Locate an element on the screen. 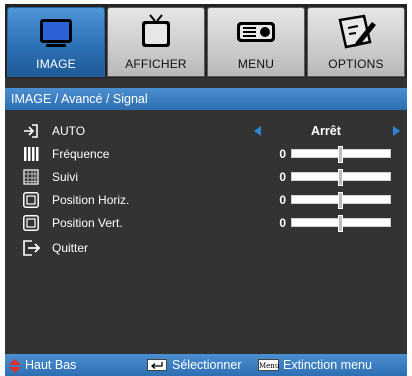 This screenshot has height=376, width=412. grid-icon is located at coordinates (31, 177).